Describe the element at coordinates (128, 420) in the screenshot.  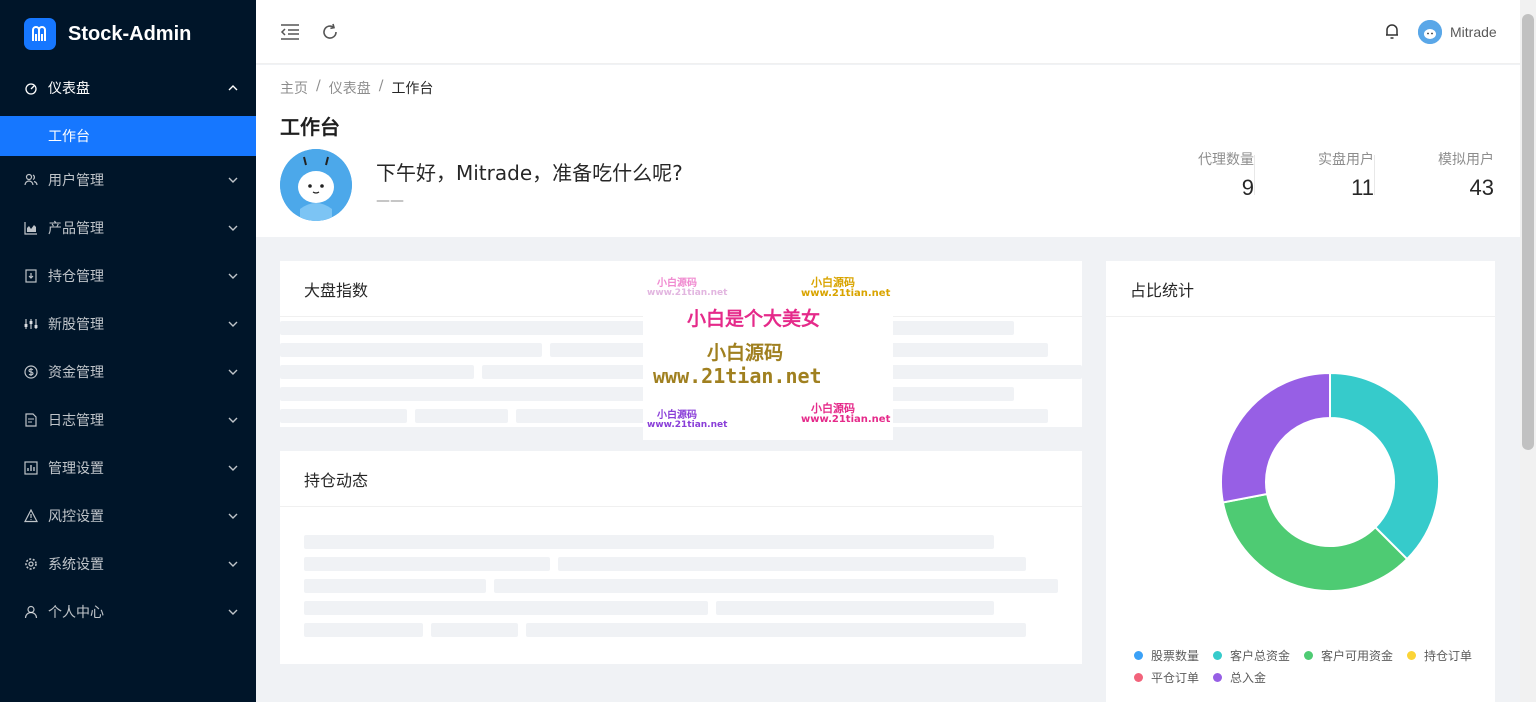
I see `sidebar-item-logs: 日志管理` at that location.